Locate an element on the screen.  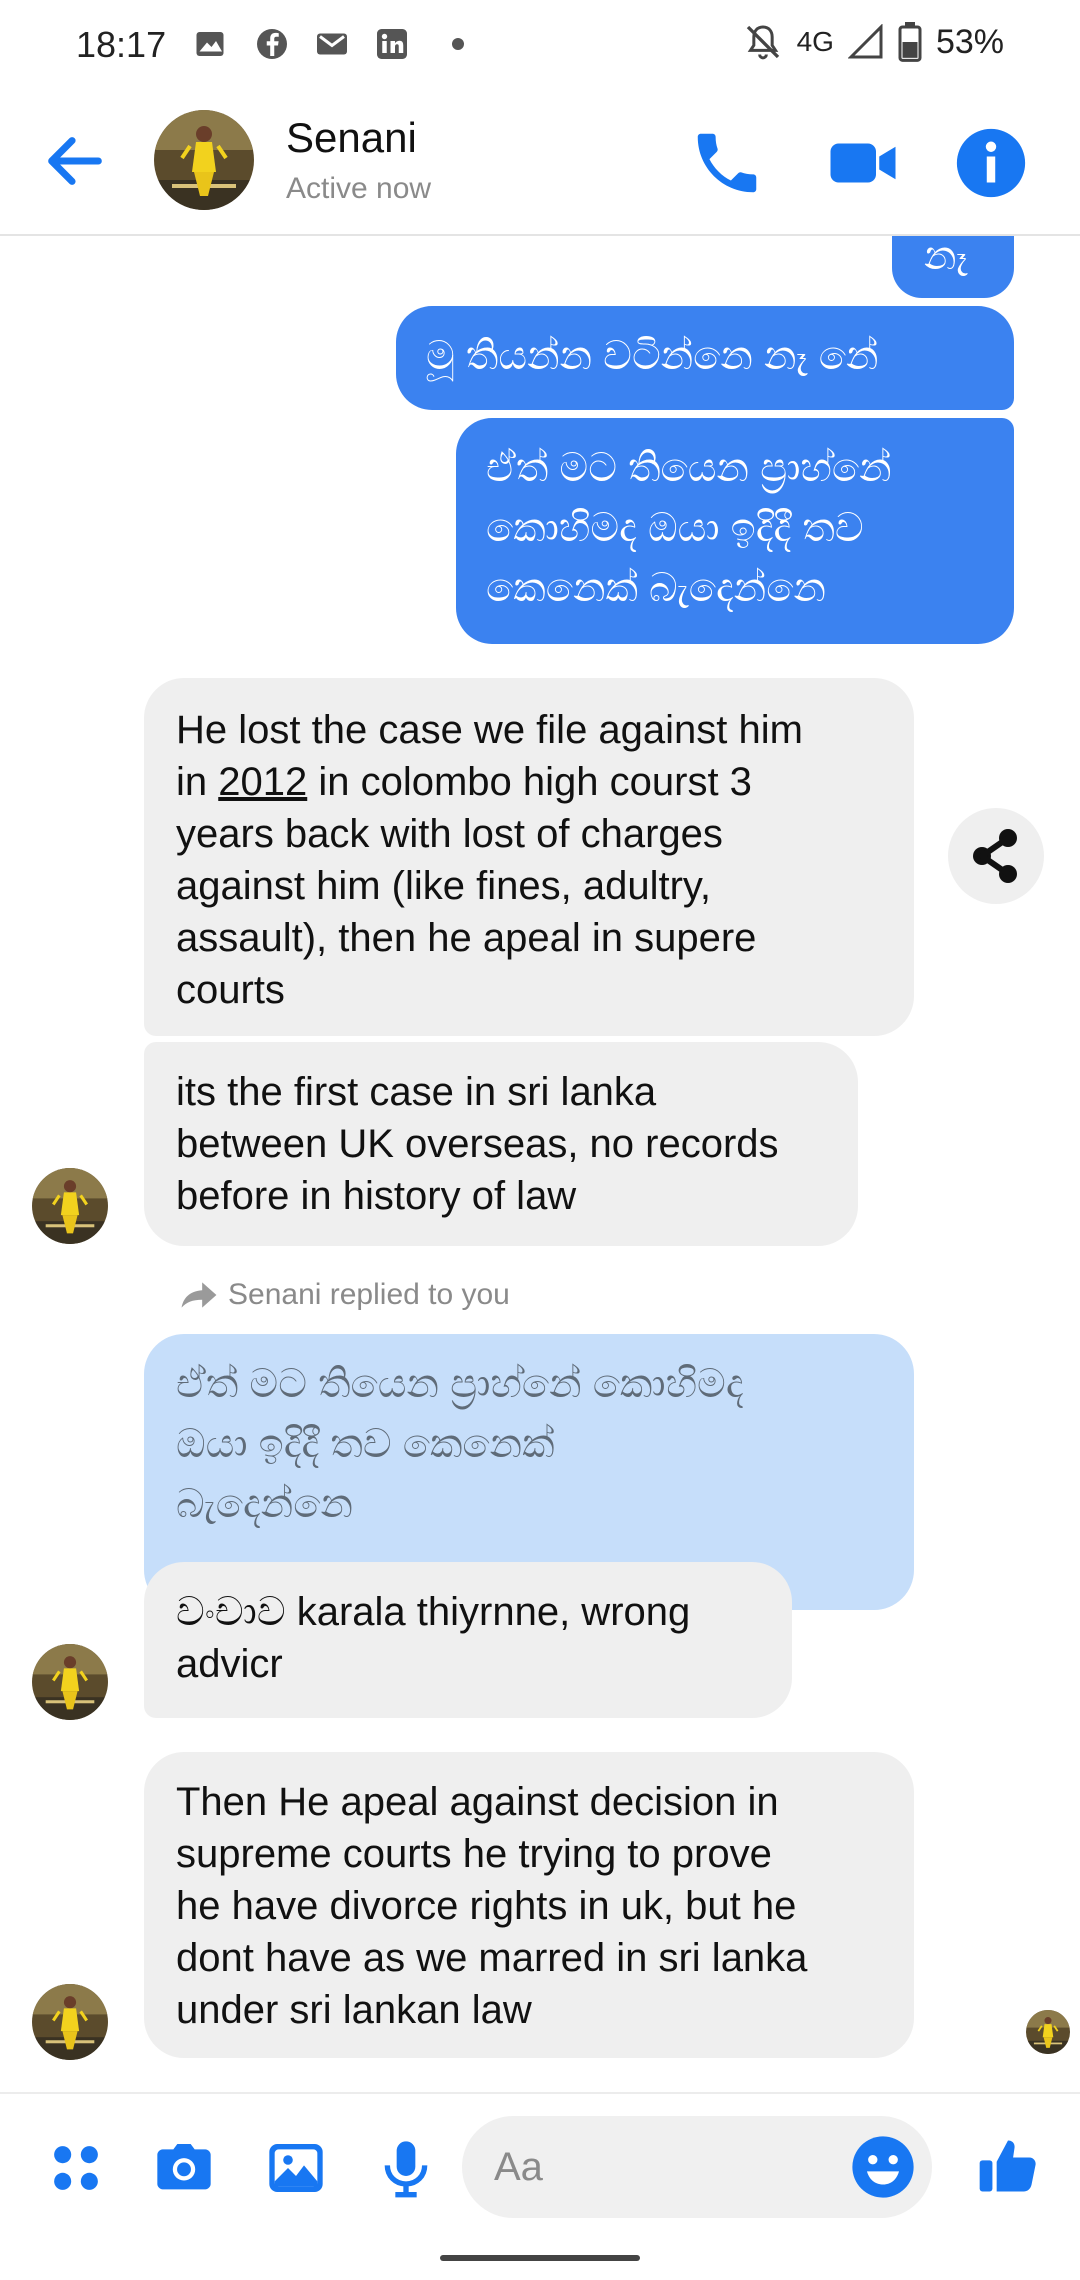
quoted-line: බැදෙන්නෙ is located at coordinates (264, 1504).